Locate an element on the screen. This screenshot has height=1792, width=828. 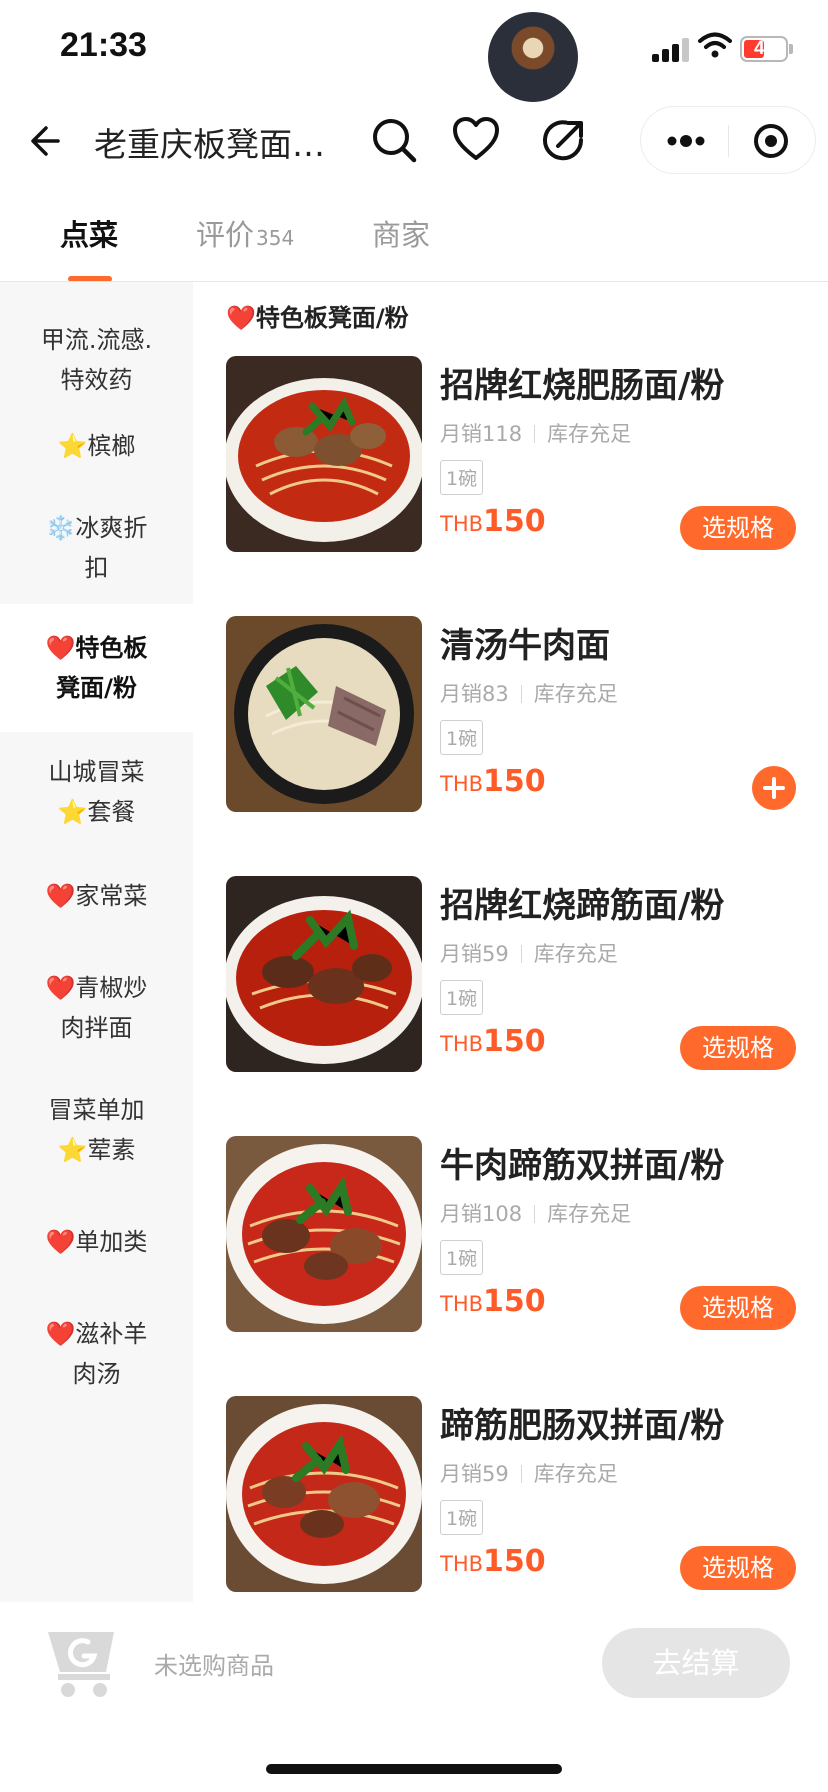
cart-icon is located at coordinates (86, 1663).